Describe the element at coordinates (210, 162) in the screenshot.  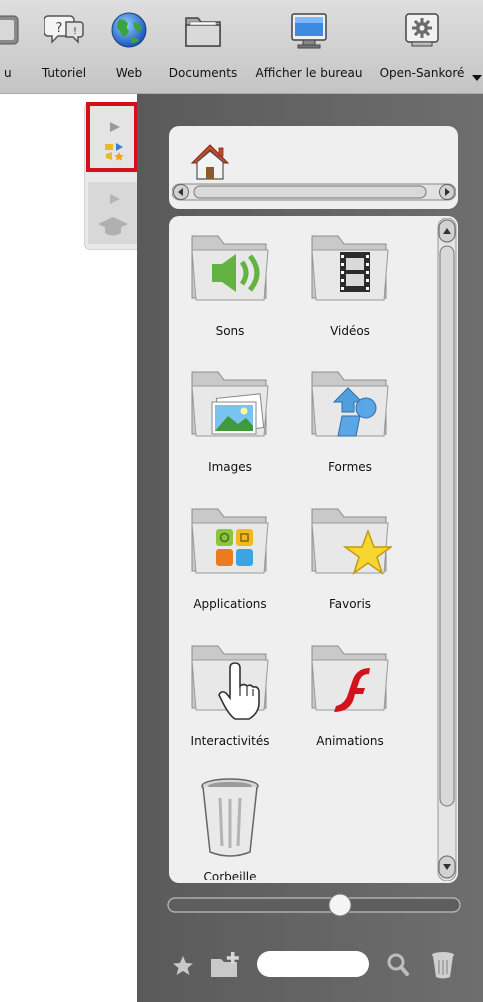
I see `home-icon` at that location.